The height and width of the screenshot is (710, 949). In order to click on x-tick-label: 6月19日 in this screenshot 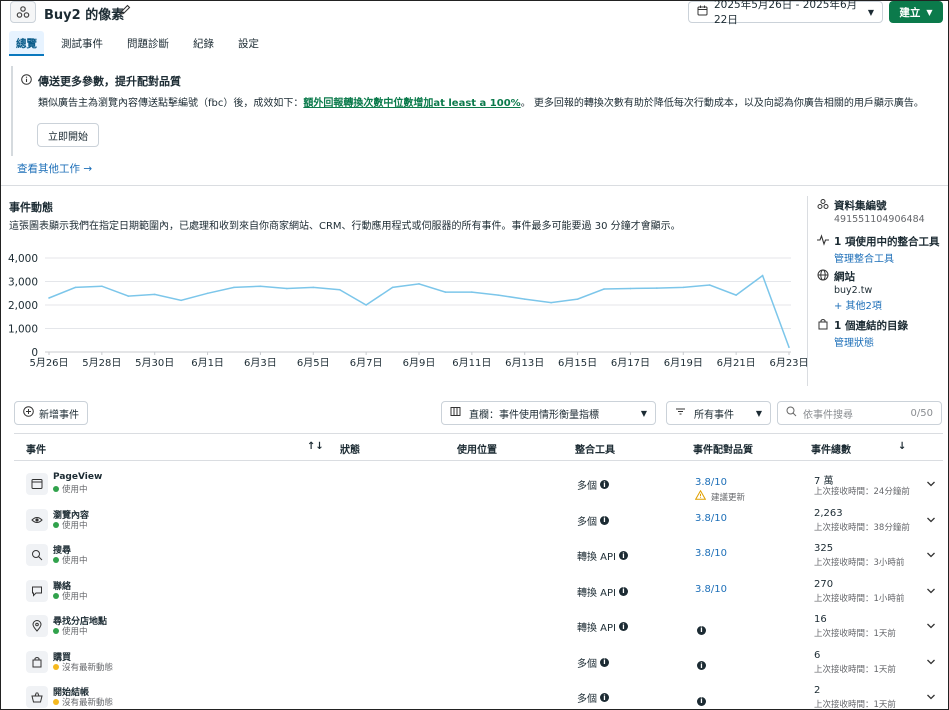, I will do `click(683, 363)`.